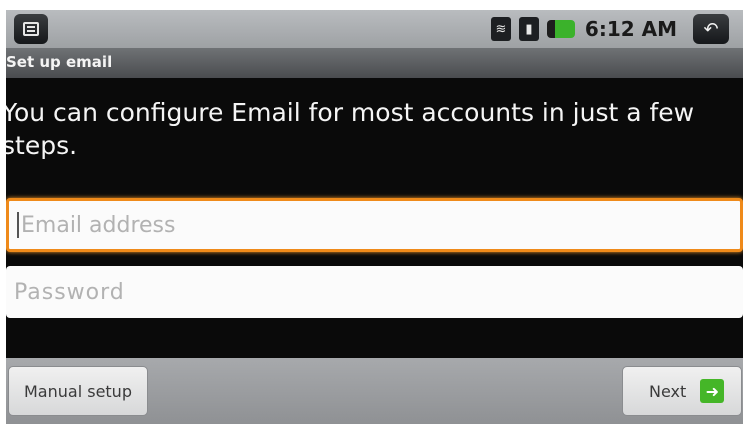 The width and height of the screenshot is (743, 424). I want to click on next-label: Next, so click(668, 391).